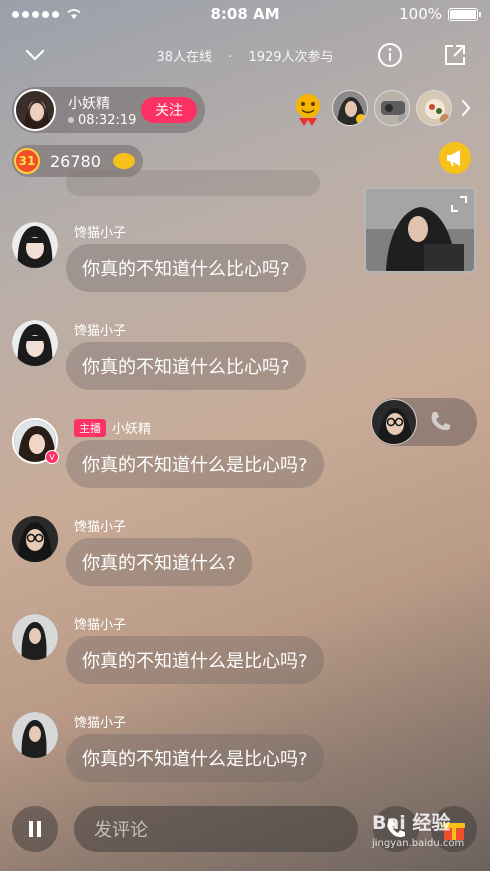  Describe the element at coordinates (291, 57) in the screenshot. I see `participant-count: 1929人次参与` at that location.